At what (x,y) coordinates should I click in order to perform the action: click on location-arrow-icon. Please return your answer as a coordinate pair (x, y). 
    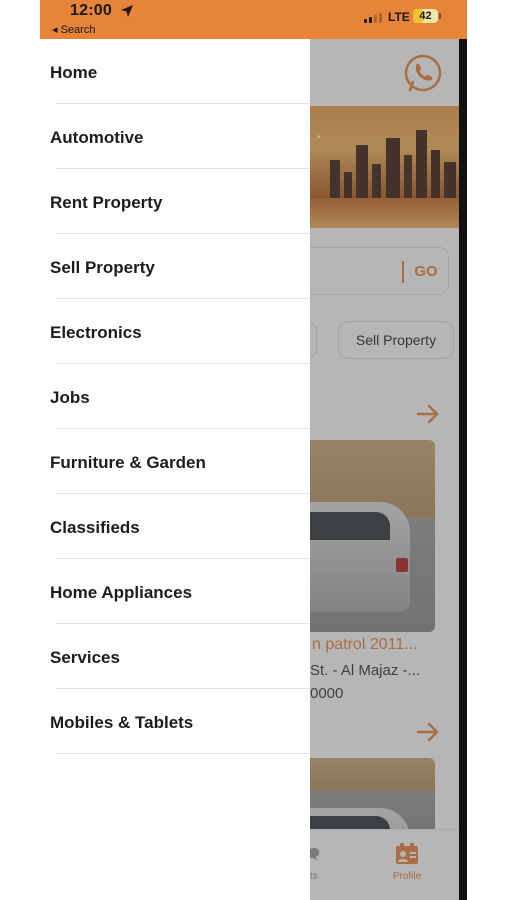
    Looking at the image, I should click on (127, 11).